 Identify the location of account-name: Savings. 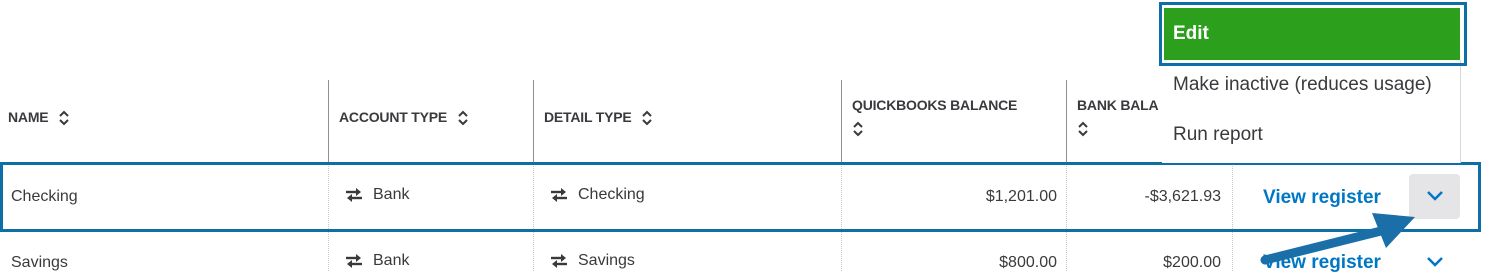
(39, 262).